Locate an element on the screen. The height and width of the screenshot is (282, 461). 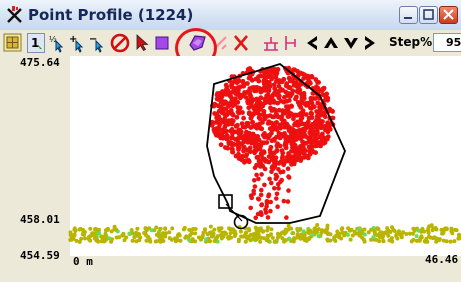
arrow-select-icon is located at coordinates (142, 43).